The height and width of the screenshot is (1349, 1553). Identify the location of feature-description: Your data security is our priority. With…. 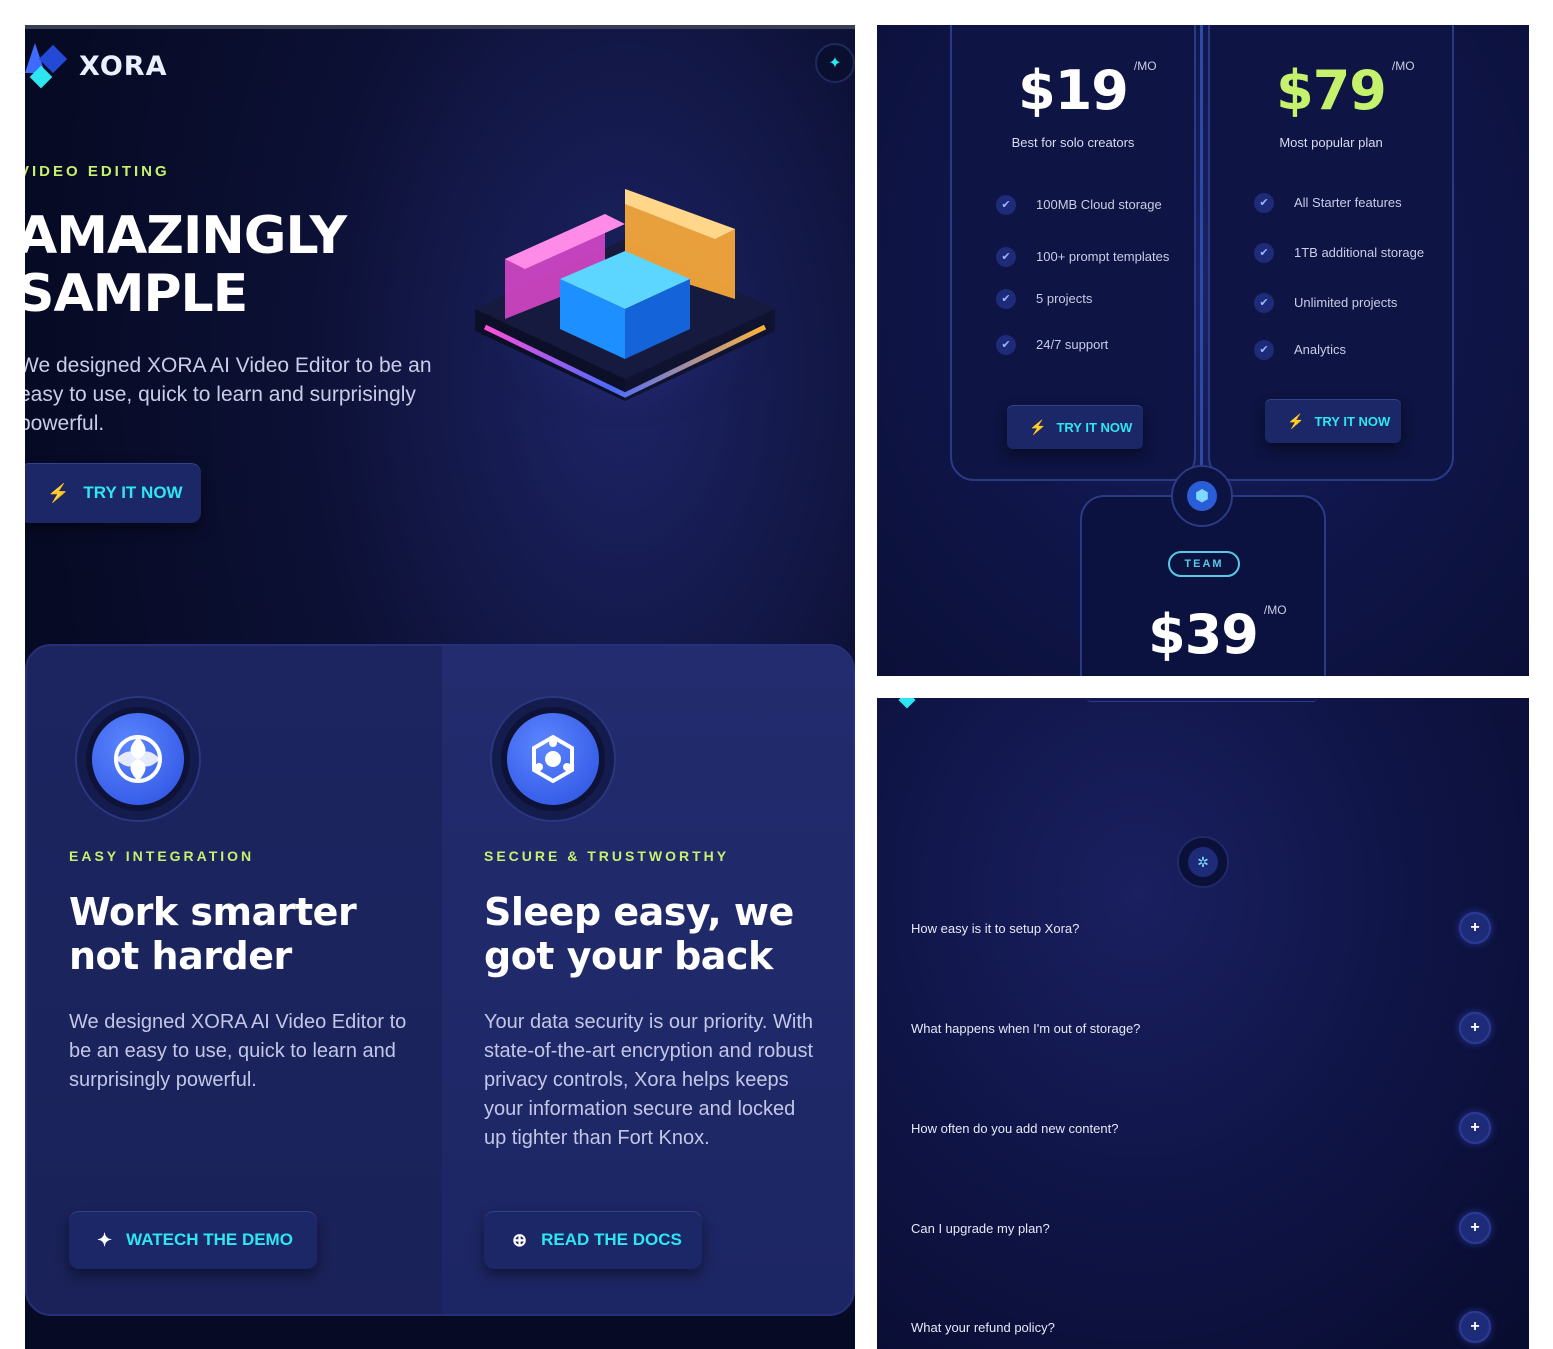
(649, 1080).